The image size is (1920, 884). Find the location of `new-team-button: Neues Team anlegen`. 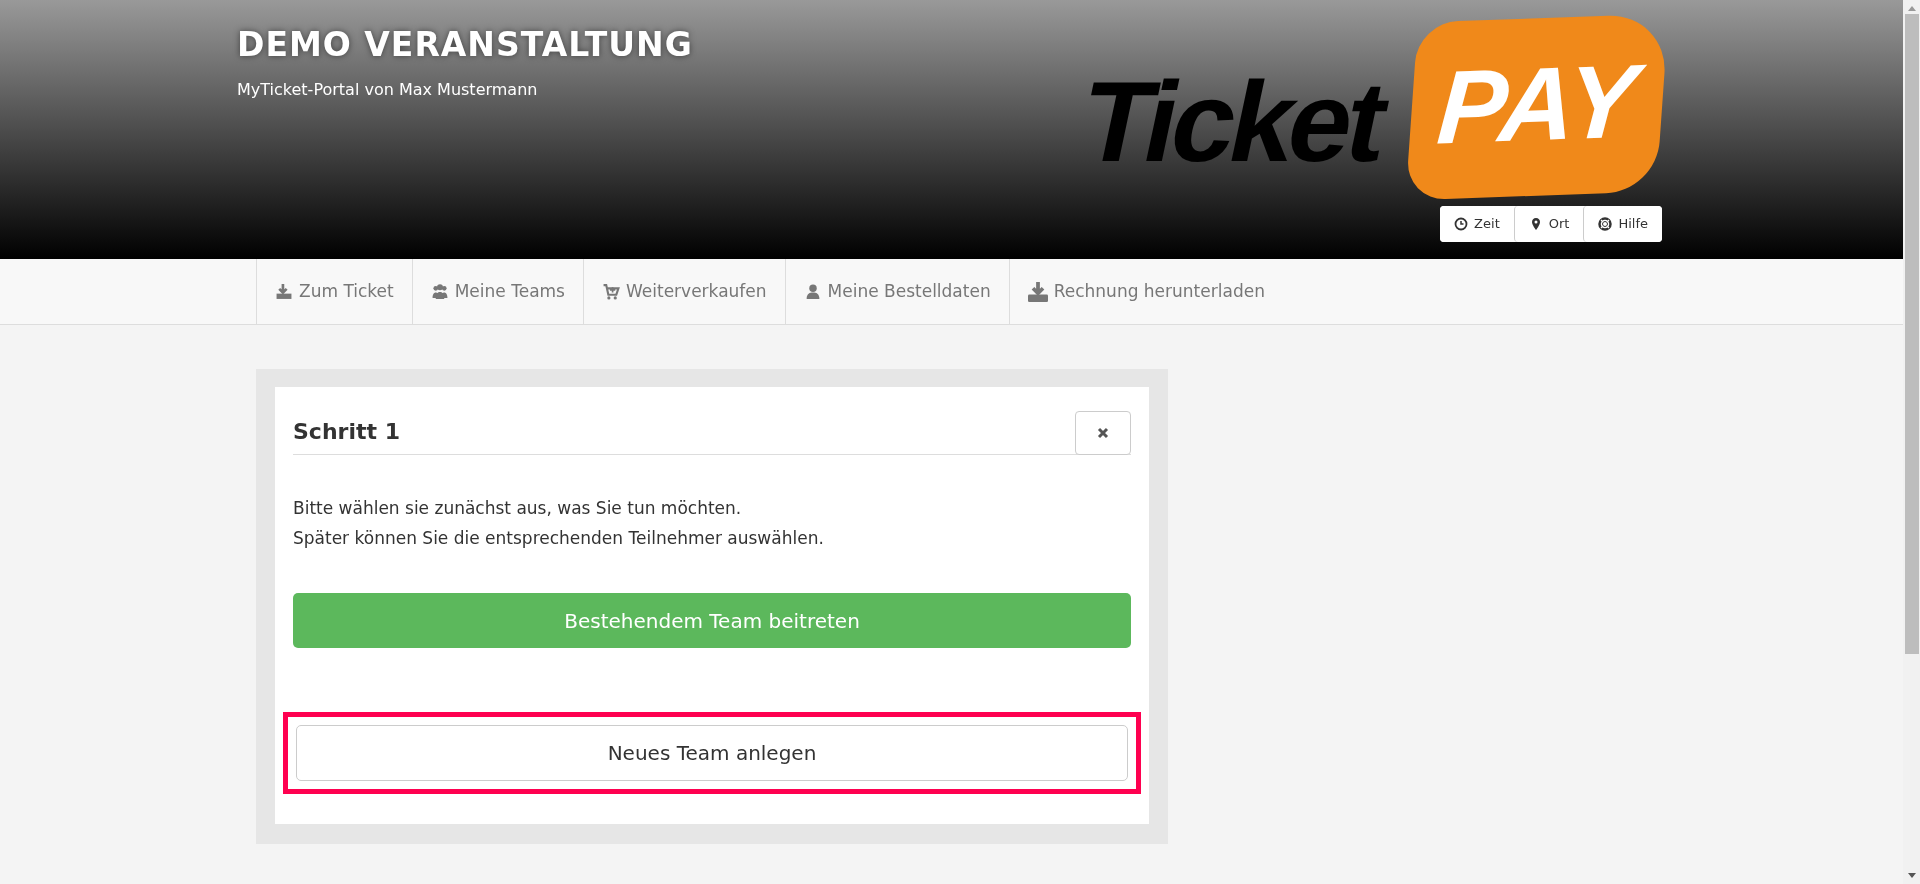

new-team-button: Neues Team anlegen is located at coordinates (712, 753).